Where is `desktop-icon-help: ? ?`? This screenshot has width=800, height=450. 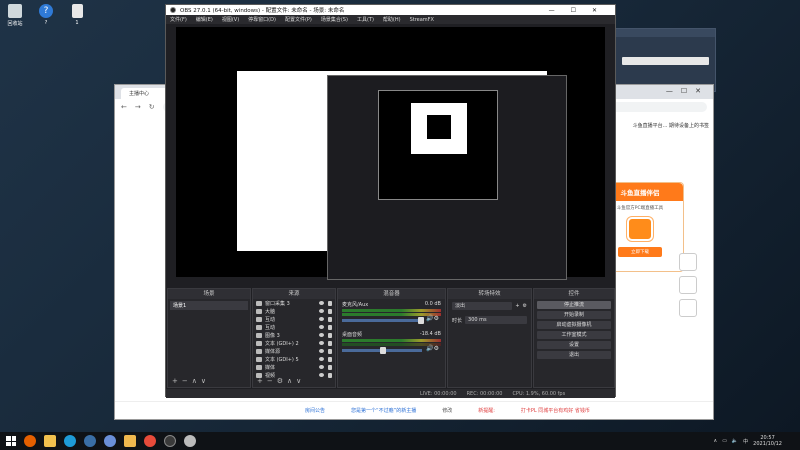
desktop-icon-help: ? ? is located at coordinates (46, 15).